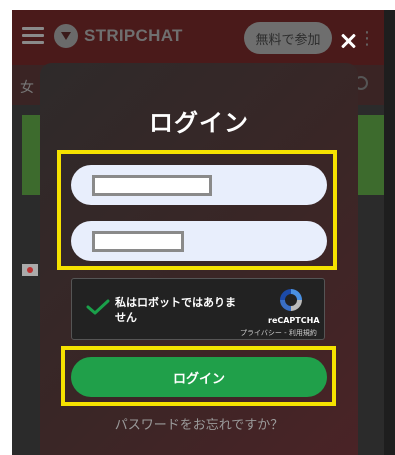 This screenshot has height=455, width=395. I want to click on site-logo: STRIPCHAT, so click(118, 36).